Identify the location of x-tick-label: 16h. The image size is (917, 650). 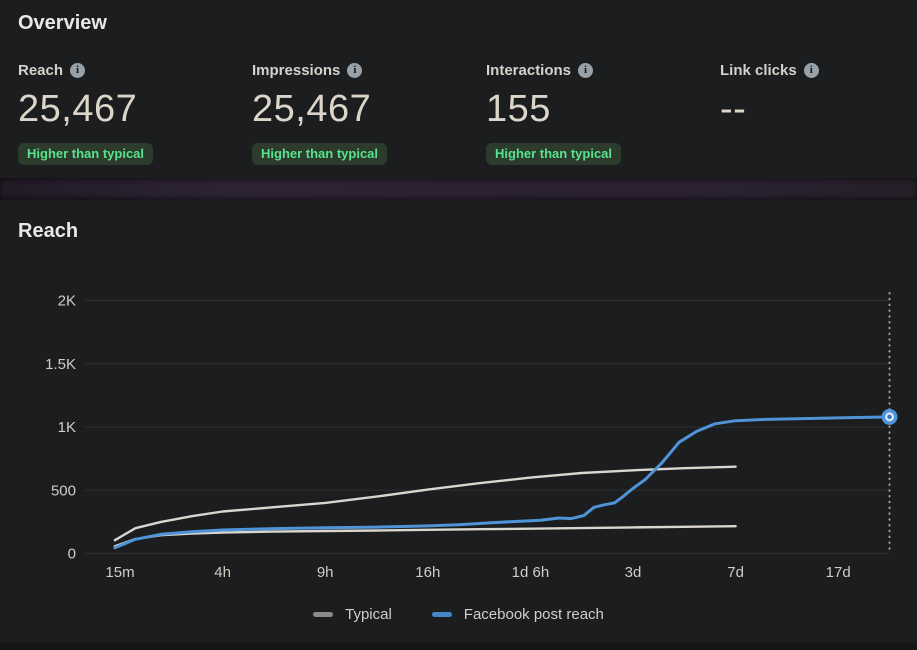
(427, 572).